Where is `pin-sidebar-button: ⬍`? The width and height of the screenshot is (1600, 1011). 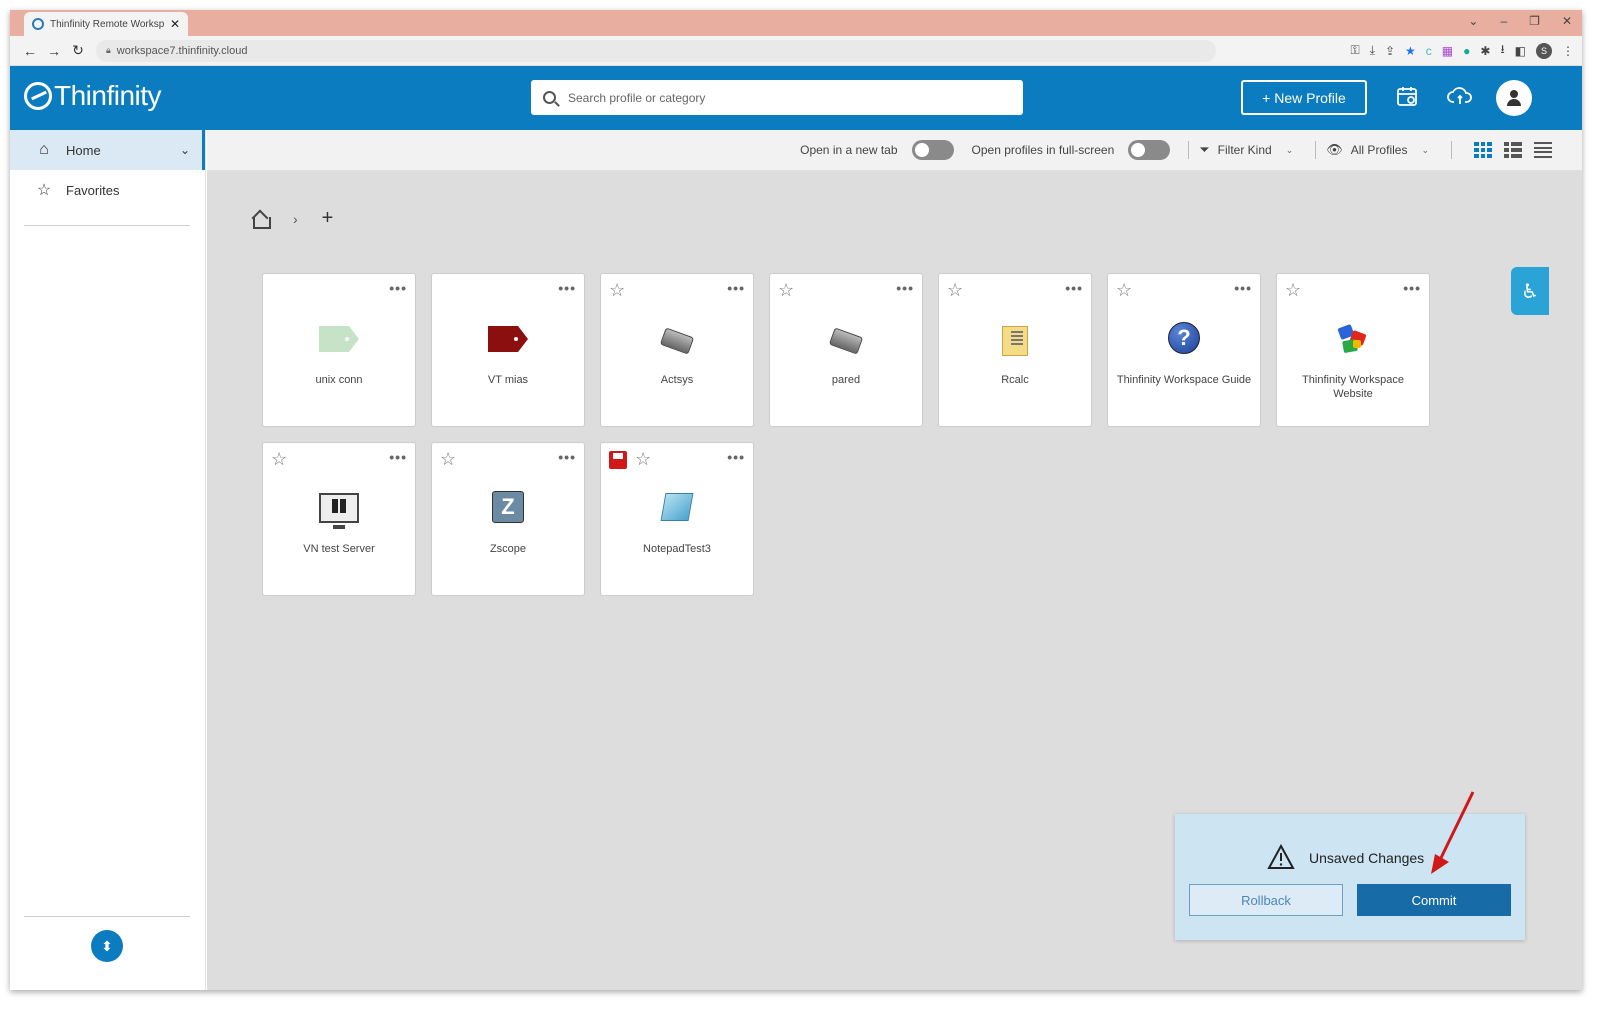
pin-sidebar-button: ⬍ is located at coordinates (107, 946).